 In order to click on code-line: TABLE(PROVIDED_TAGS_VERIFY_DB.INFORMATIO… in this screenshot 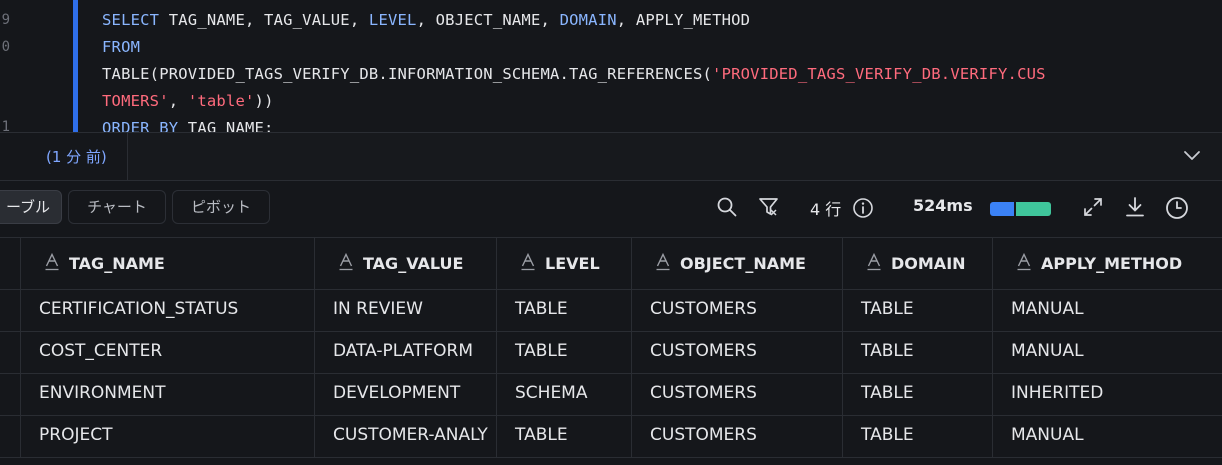, I will do `click(574, 74)`.